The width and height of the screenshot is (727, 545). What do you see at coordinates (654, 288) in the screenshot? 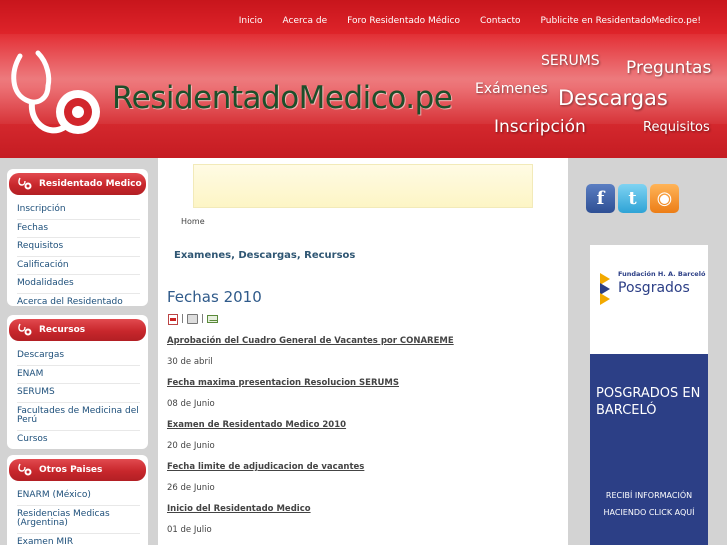
I see `banner-brand: Posgrados` at bounding box center [654, 288].